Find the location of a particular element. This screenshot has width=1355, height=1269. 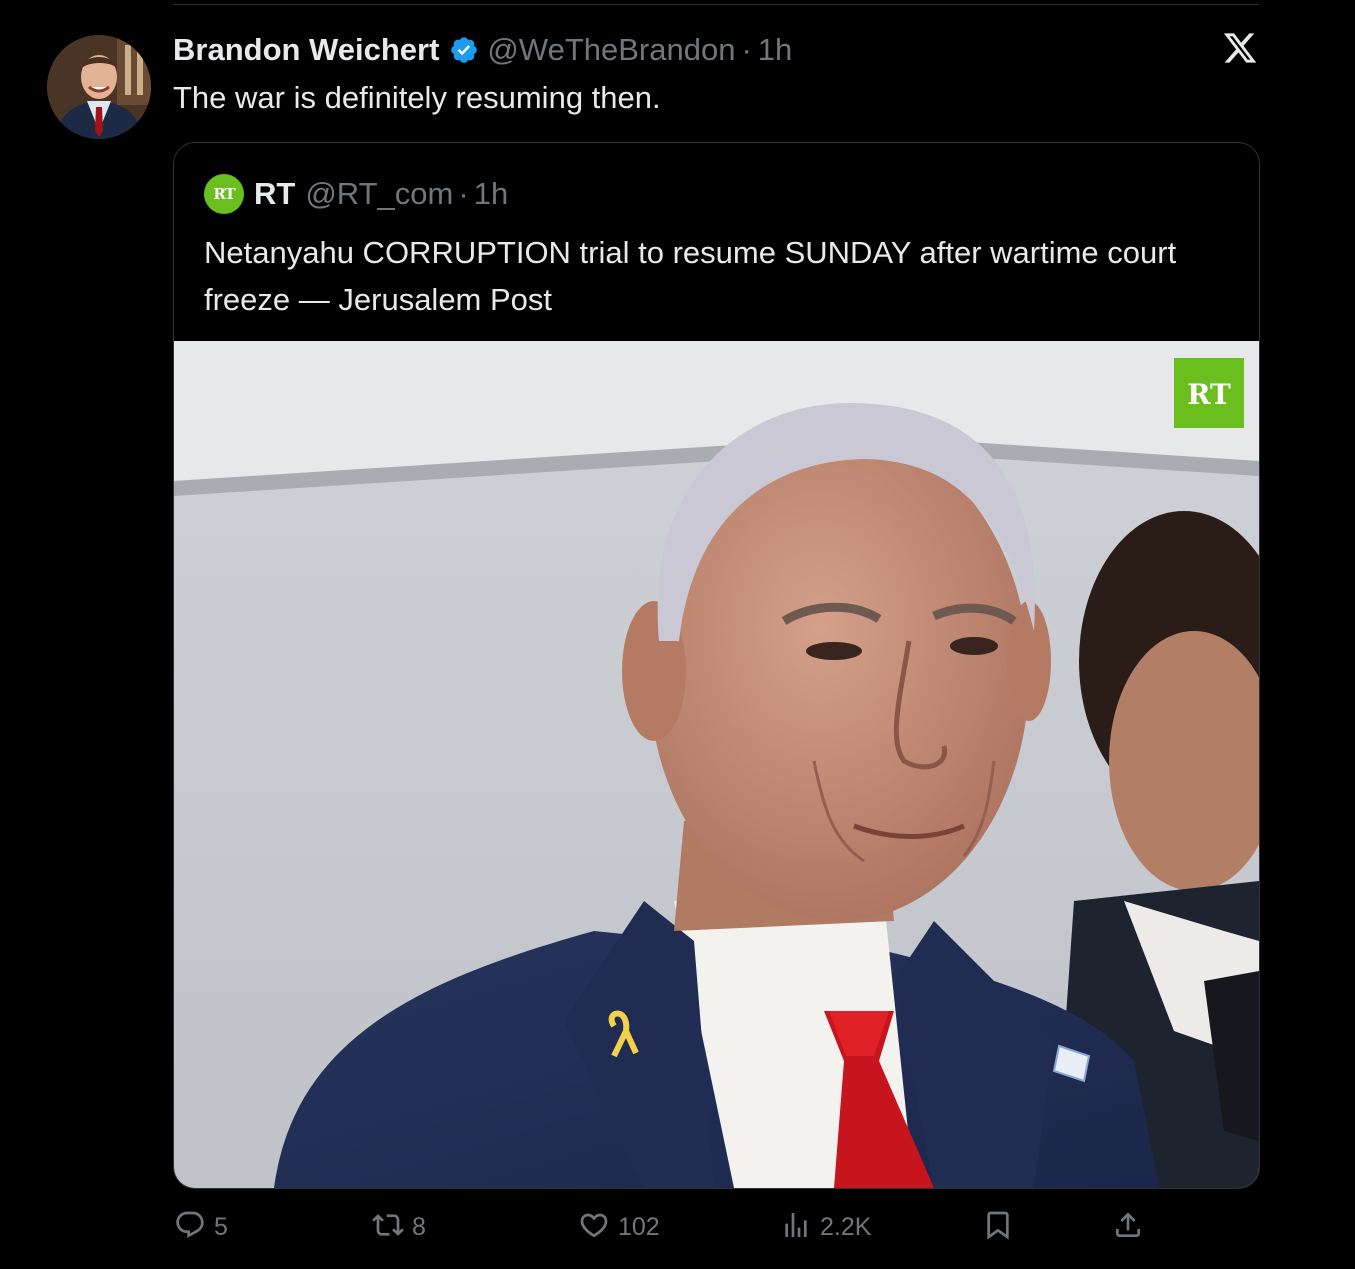

bookmark-icon is located at coordinates (998, 1227).